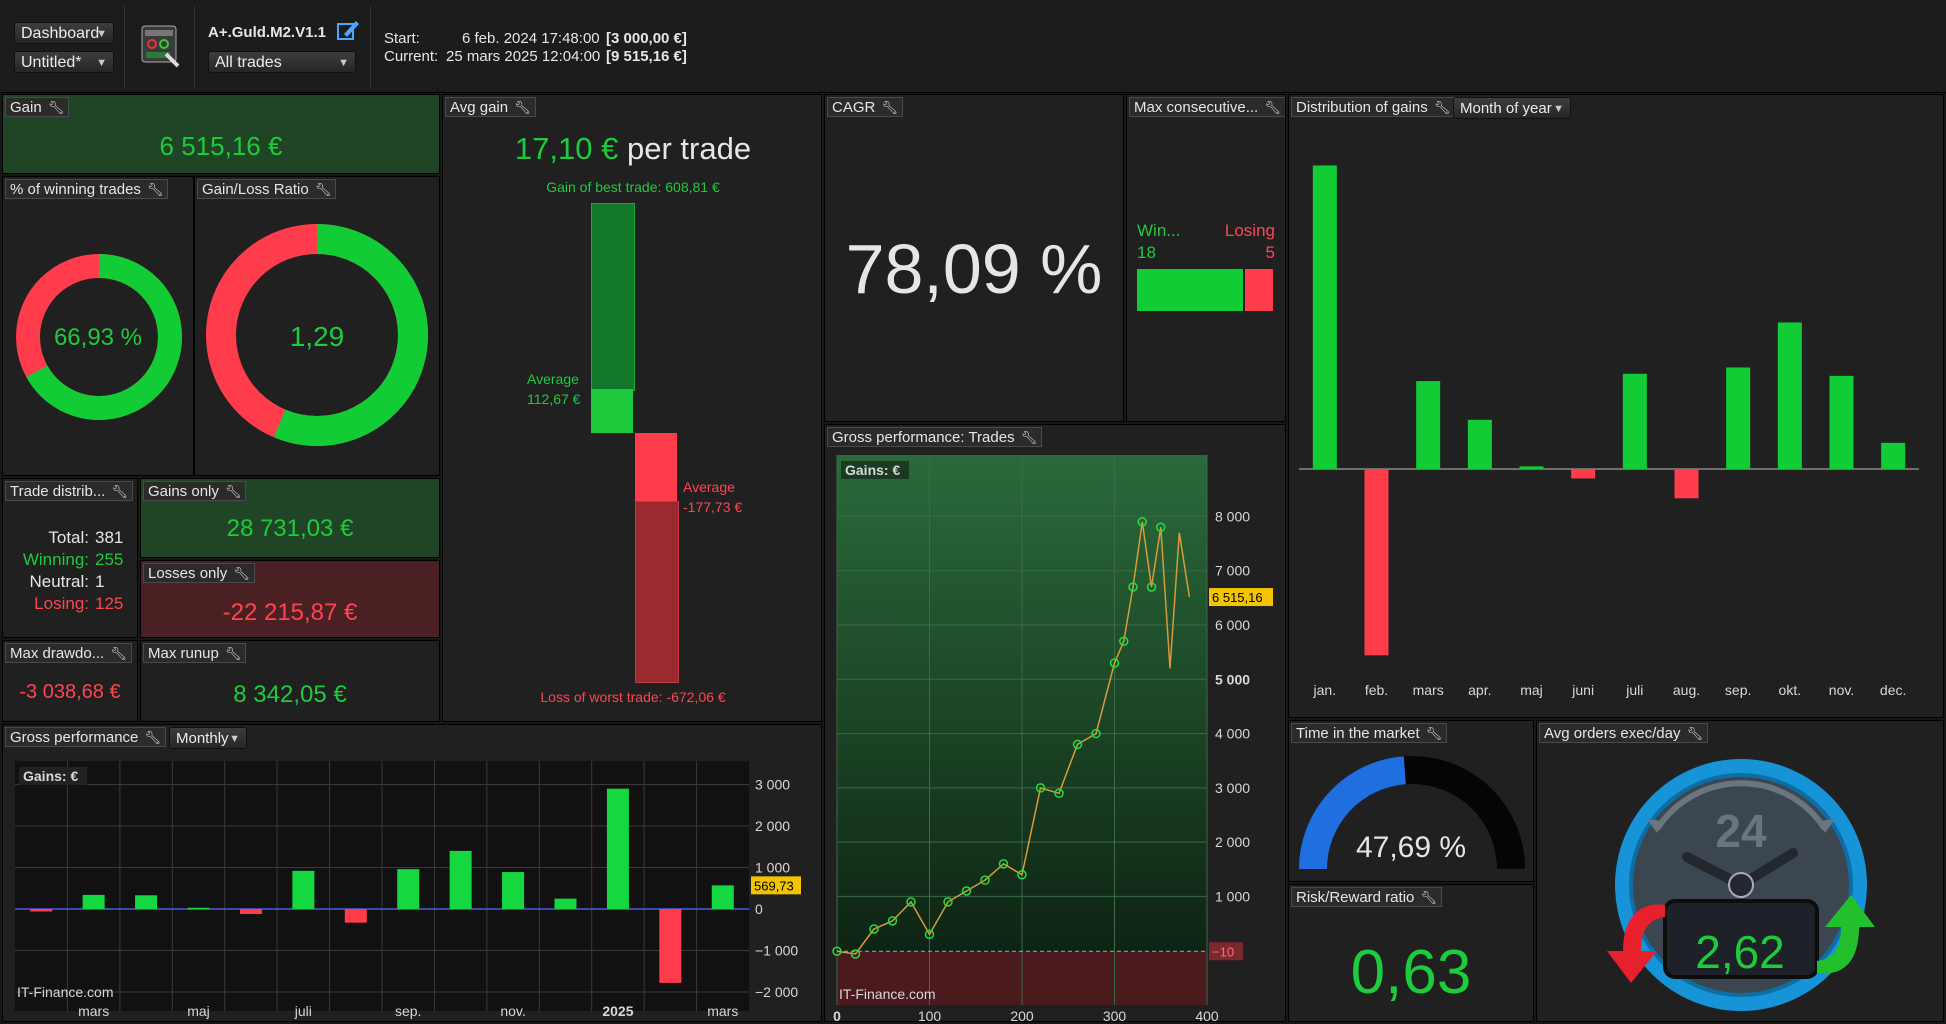  I want to click on avg-gain-line: 17,10 € per trade, so click(632, 149).